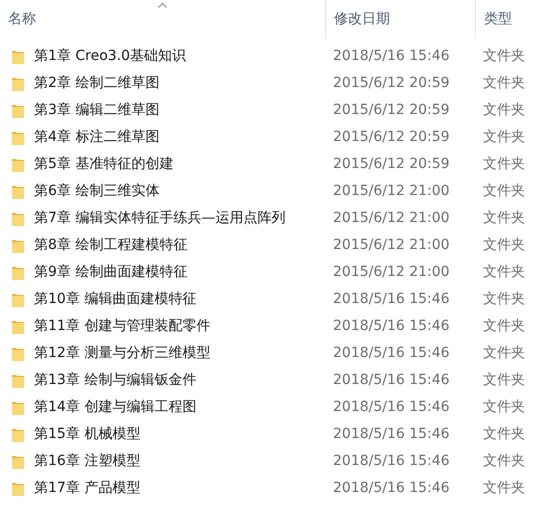 This screenshot has width=540, height=506. Describe the element at coordinates (111, 245) in the screenshot. I see `file-name: 第8章 绘制工程建模特征` at that location.